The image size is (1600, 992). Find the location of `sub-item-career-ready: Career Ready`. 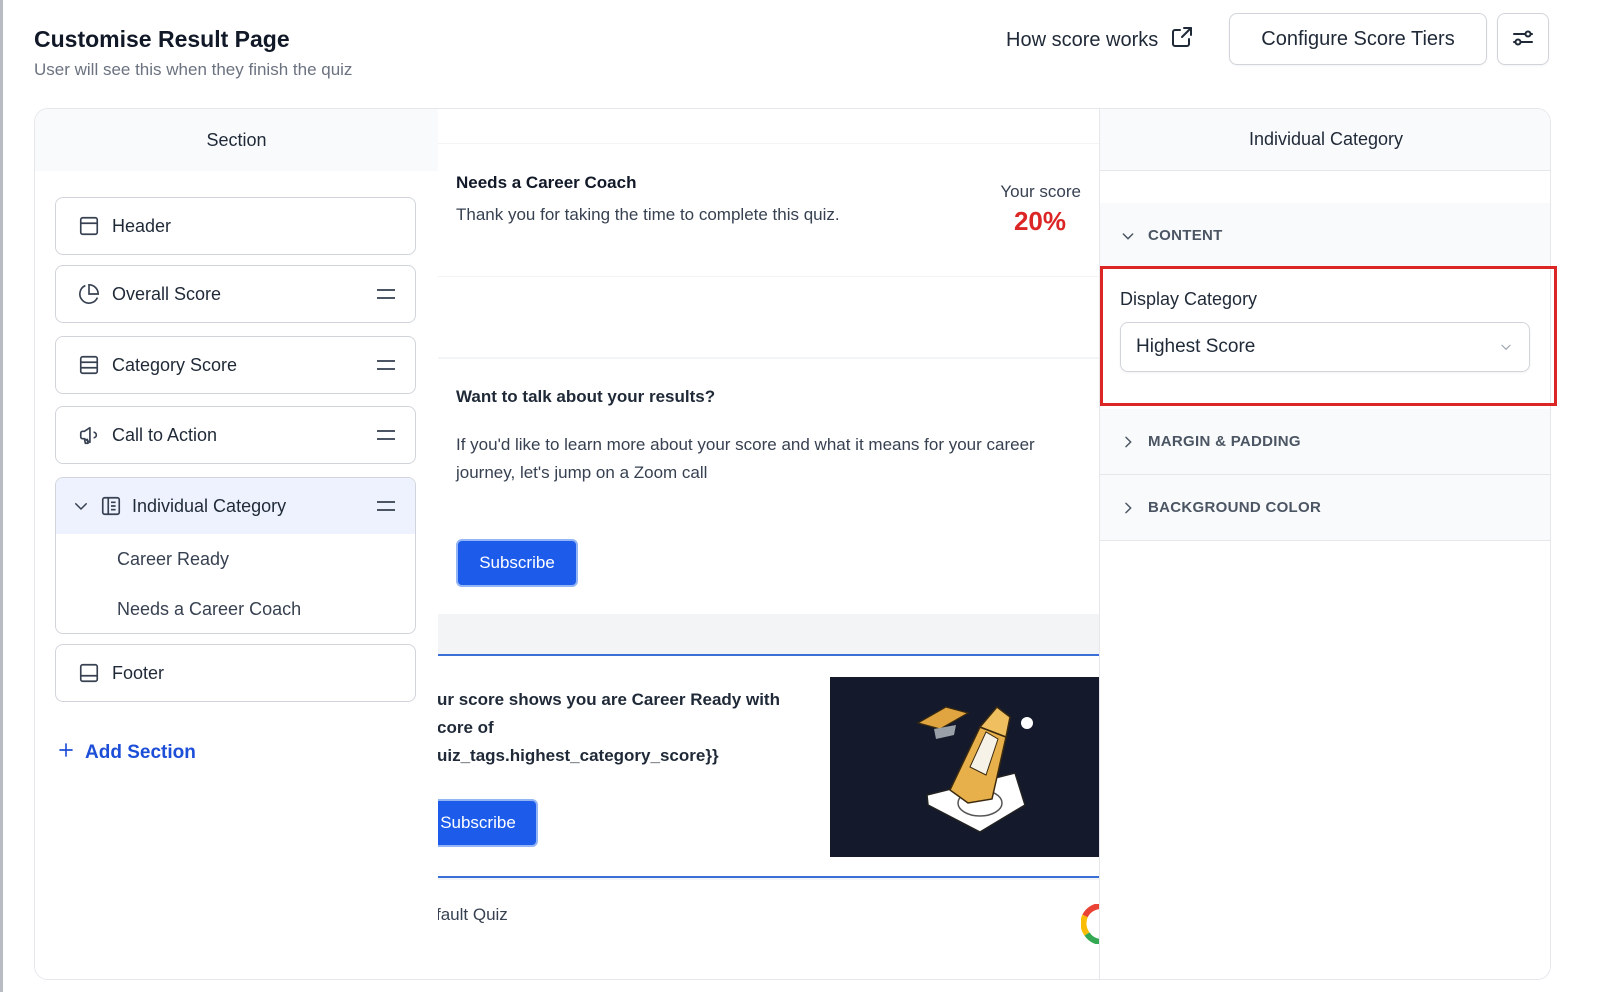

sub-item-career-ready: Career Ready is located at coordinates (235, 559).